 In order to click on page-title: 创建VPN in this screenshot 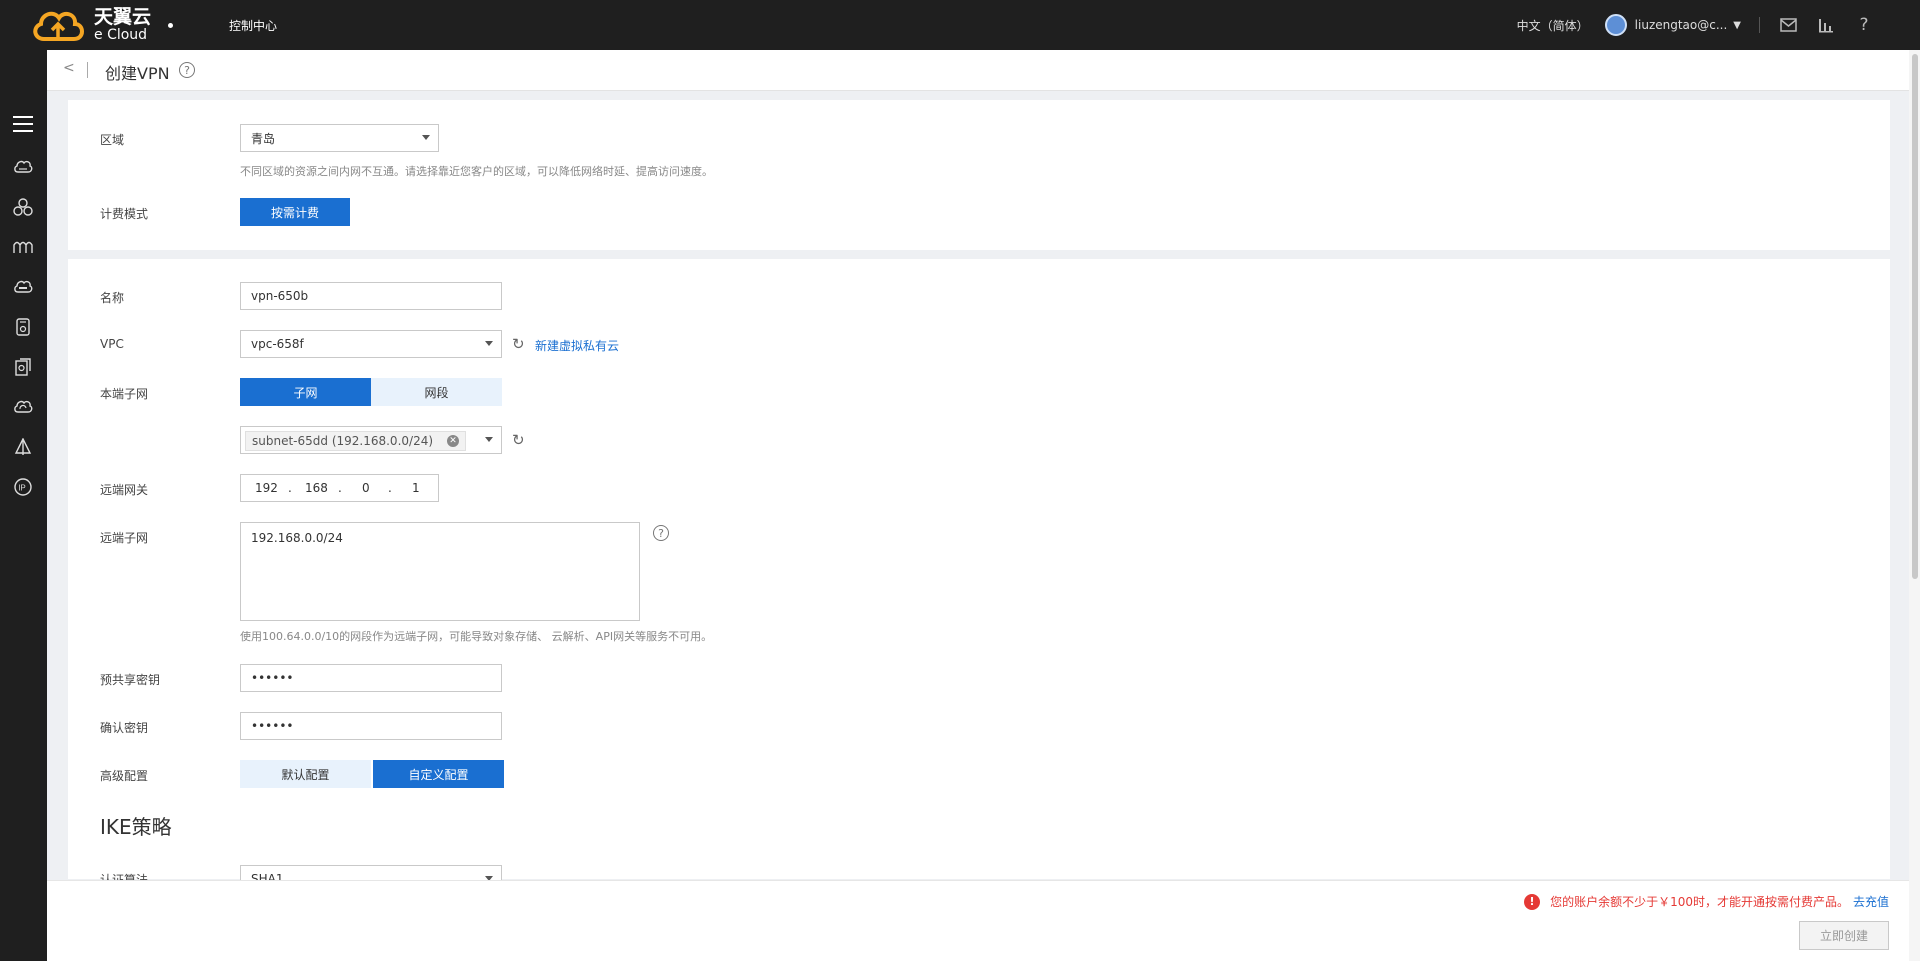, I will do `click(137, 73)`.